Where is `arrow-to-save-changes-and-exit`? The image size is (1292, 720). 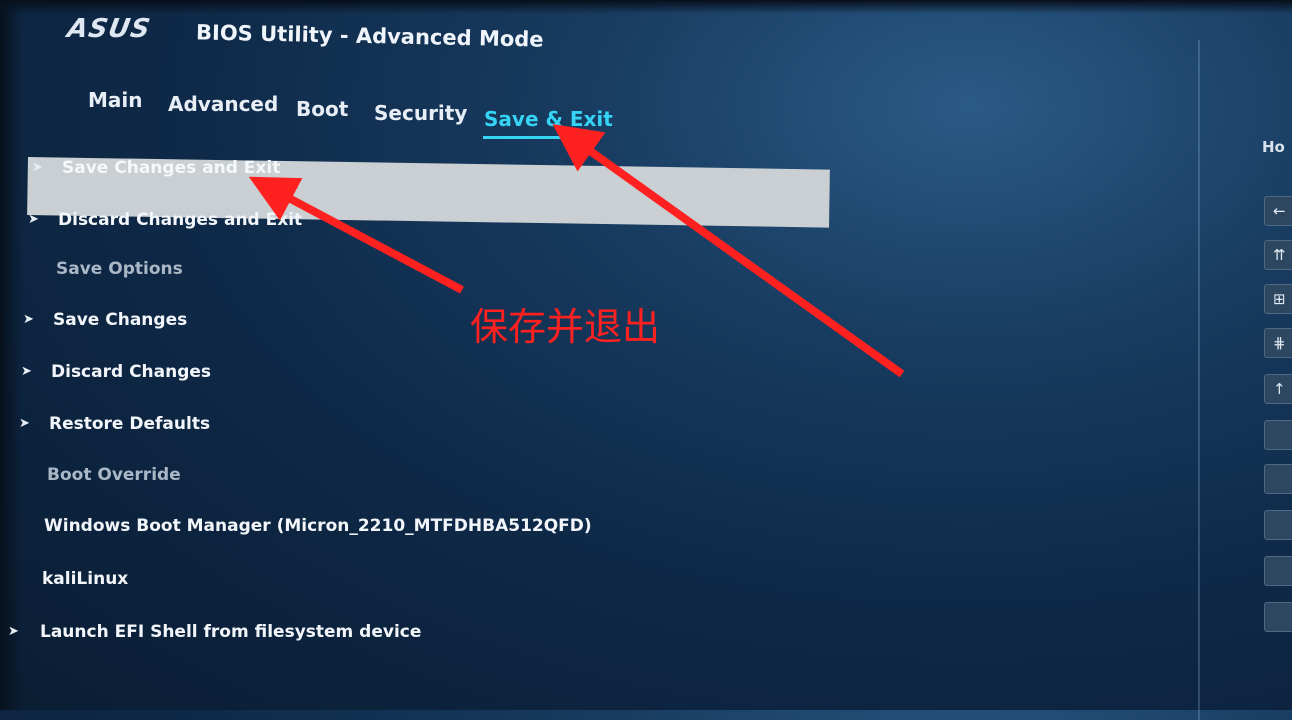 arrow-to-save-changes-and-exit is located at coordinates (356, 235).